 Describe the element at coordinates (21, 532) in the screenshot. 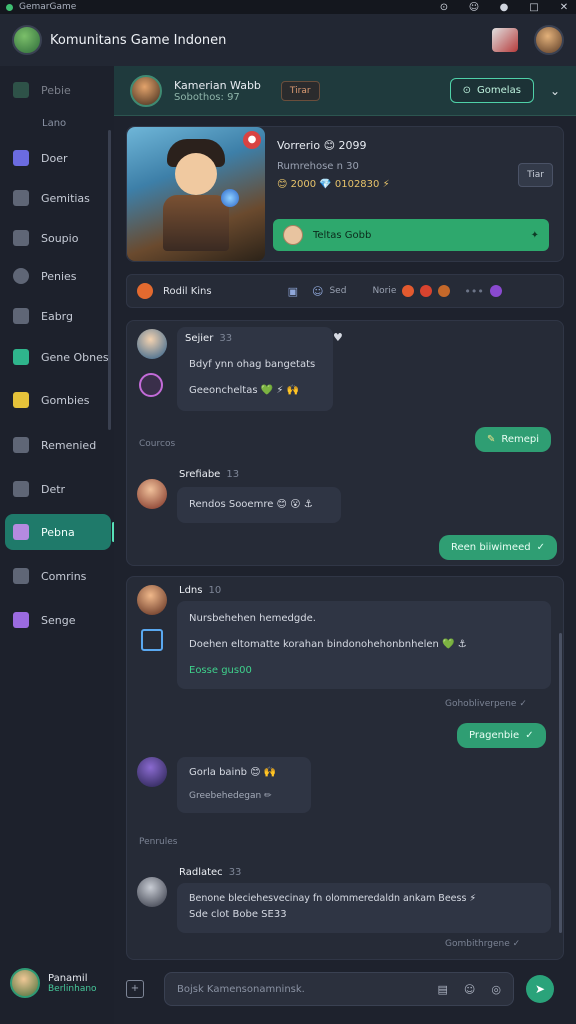

I see `gem-icon` at that location.